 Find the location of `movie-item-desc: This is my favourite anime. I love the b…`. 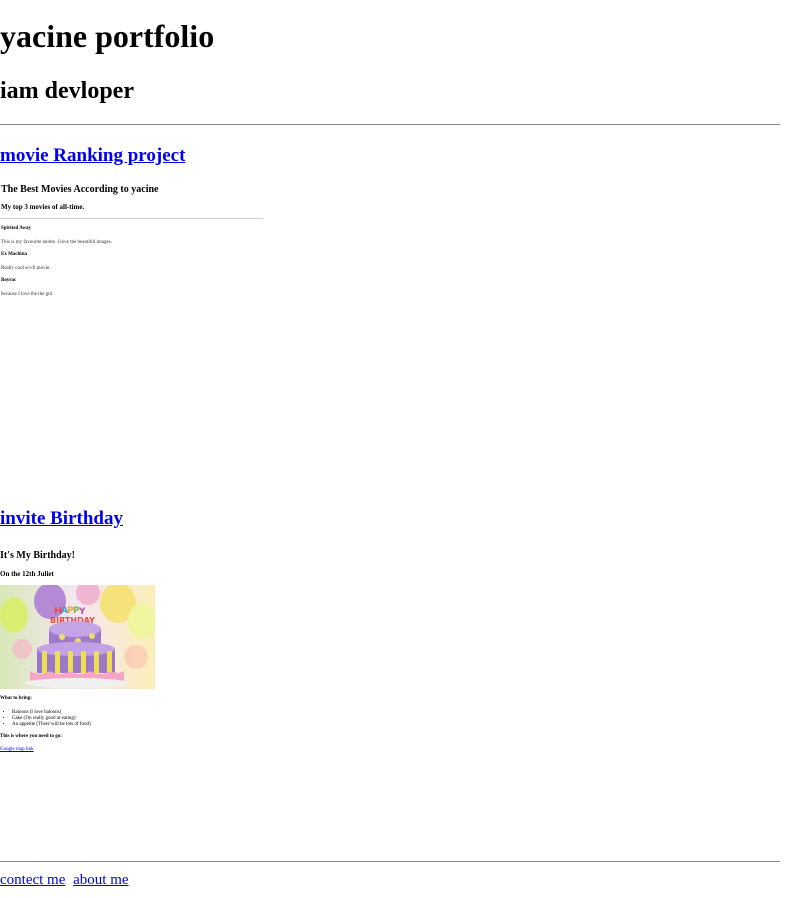

movie-item-desc: This is my favourite anime. I love the b… is located at coordinates (56, 242).